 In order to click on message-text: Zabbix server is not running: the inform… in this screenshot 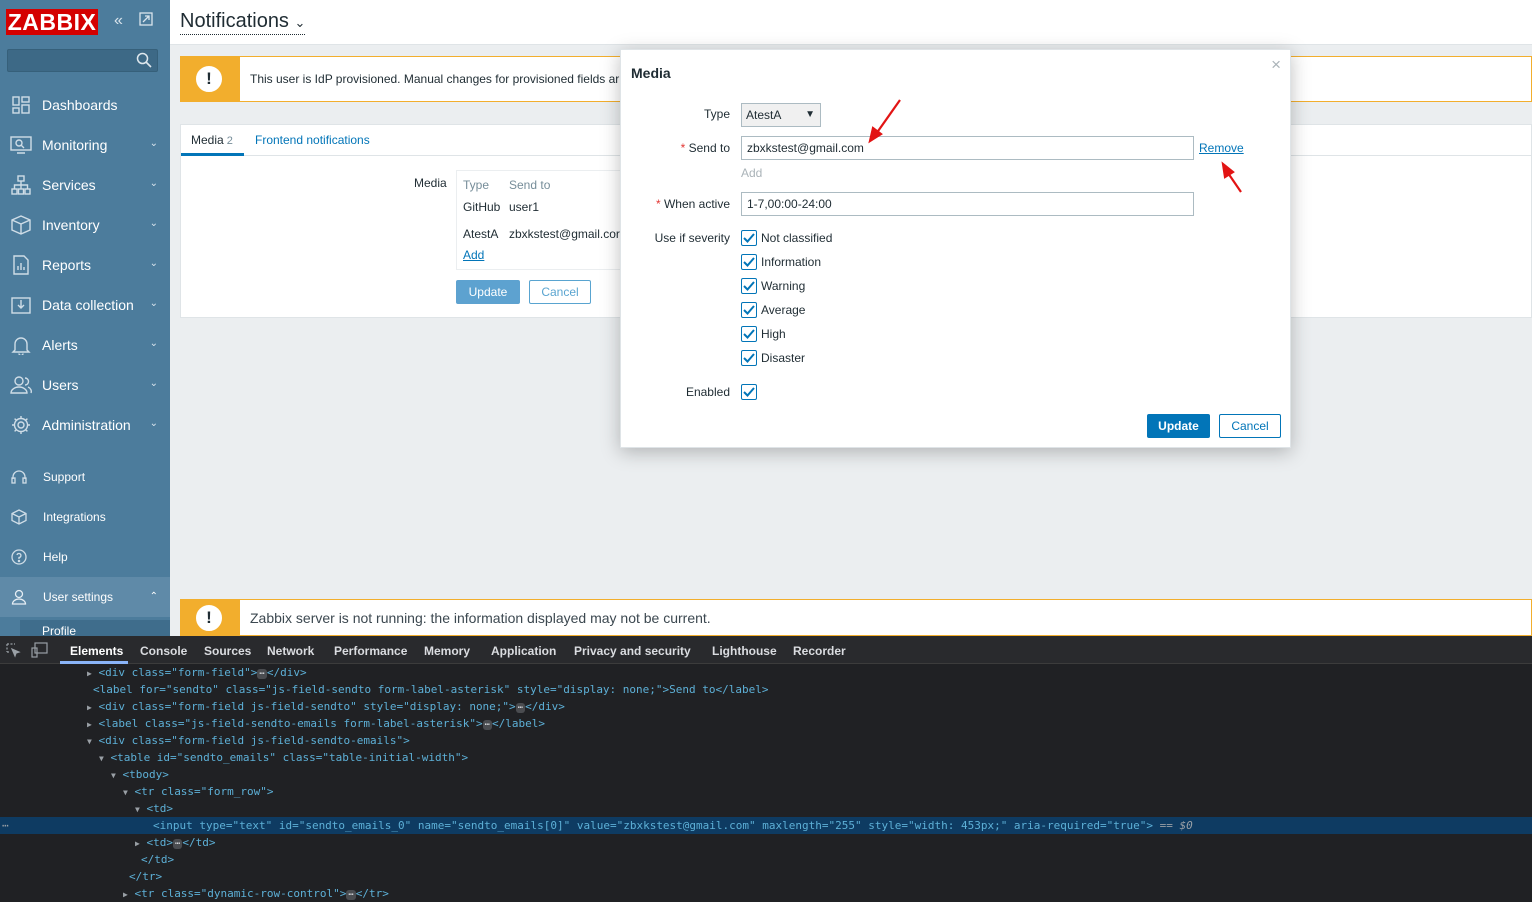, I will do `click(480, 617)`.